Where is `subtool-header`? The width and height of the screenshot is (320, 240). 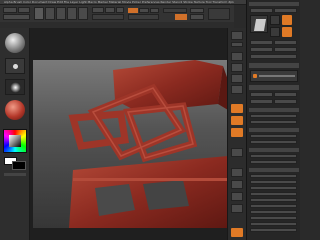
subtool-header is located at coordinates (274, 65).